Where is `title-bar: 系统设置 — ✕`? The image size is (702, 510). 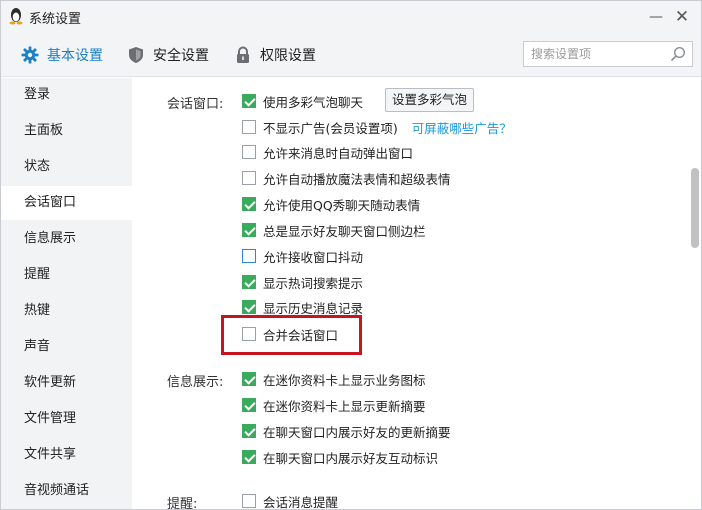
title-bar: 系统设置 — ✕ is located at coordinates (351, 17).